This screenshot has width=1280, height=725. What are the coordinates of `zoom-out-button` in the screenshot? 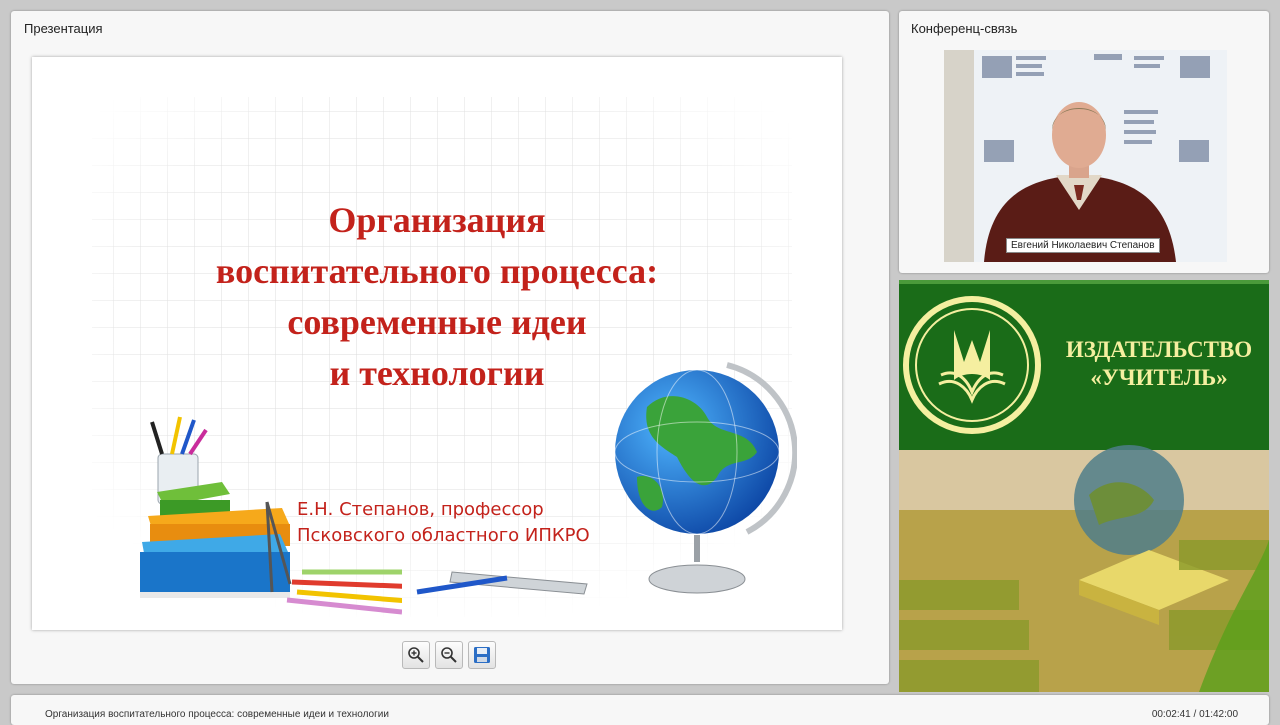 It's located at (449, 655).